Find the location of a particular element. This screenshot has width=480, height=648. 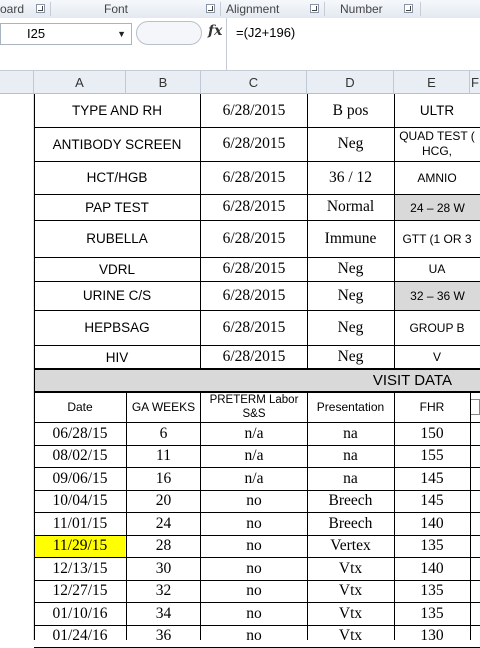

clipboard-launcher-icon is located at coordinates (40, 8).